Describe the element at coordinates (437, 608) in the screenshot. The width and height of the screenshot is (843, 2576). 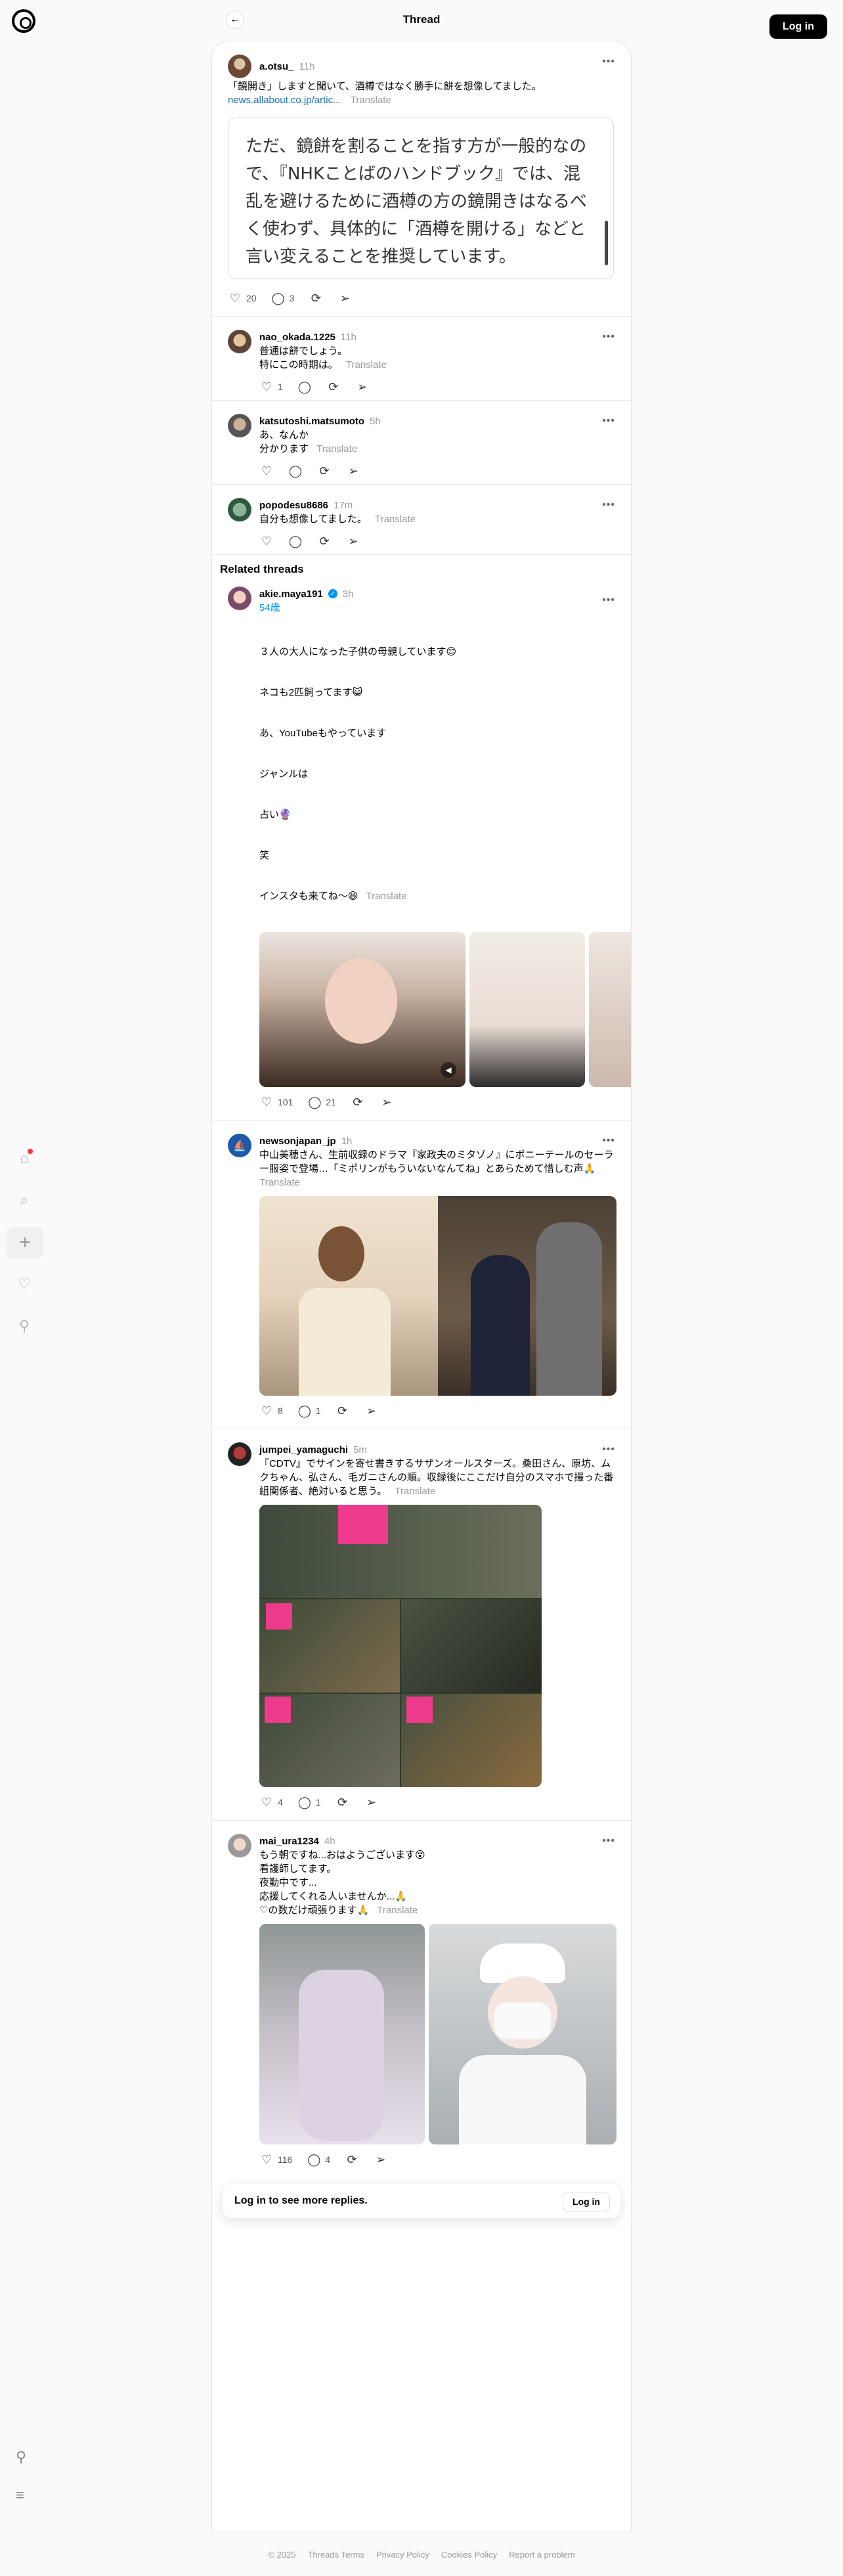
I see `post-subtitle: 54歳` at that location.